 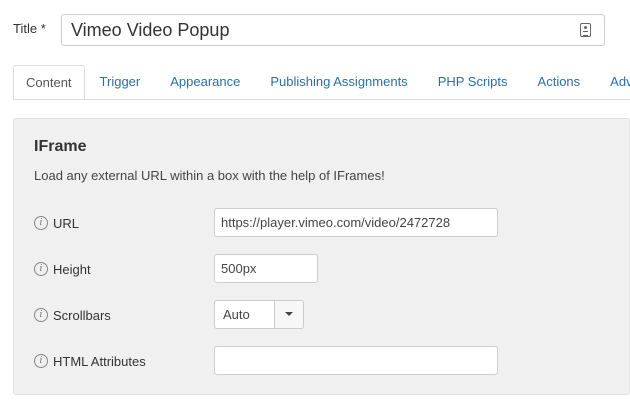 I want to click on dropdown-toggle-button, so click(x=288, y=314).